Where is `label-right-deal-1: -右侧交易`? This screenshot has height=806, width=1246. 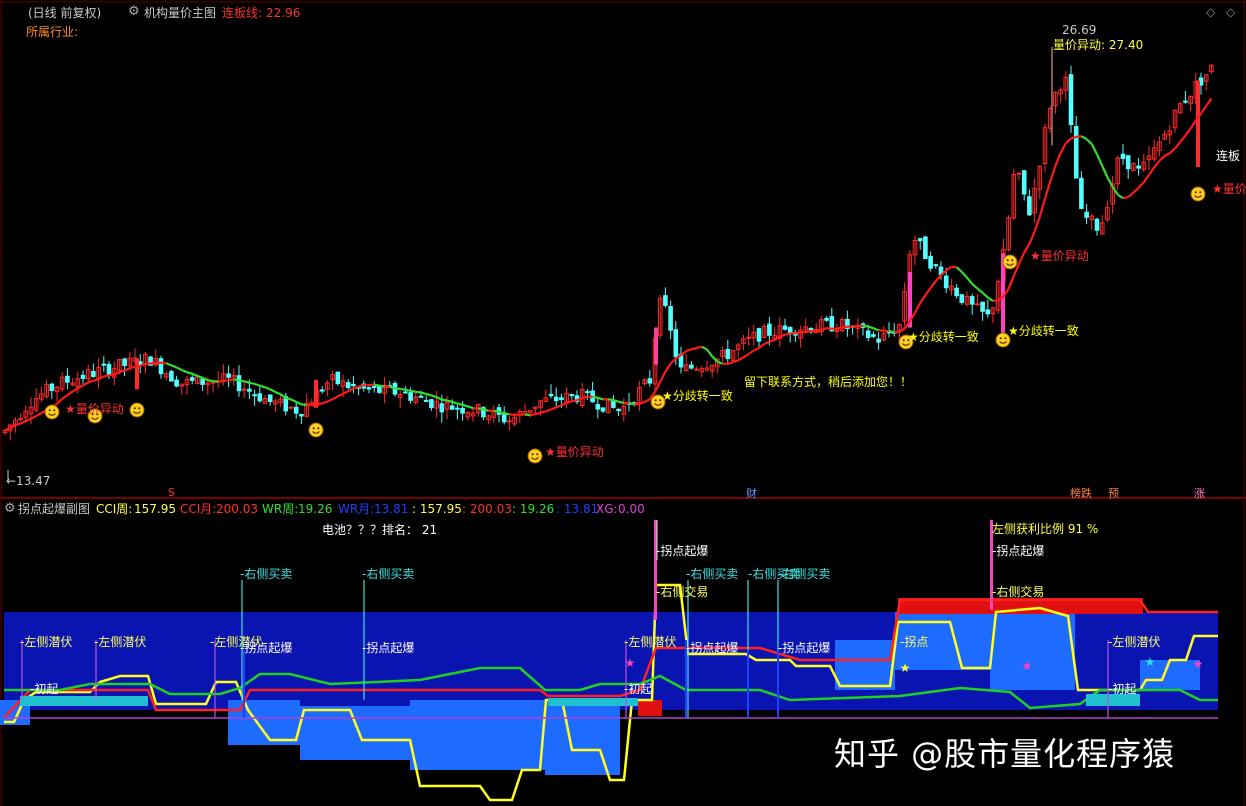
label-right-deal-1: -右侧交易 is located at coordinates (682, 592).